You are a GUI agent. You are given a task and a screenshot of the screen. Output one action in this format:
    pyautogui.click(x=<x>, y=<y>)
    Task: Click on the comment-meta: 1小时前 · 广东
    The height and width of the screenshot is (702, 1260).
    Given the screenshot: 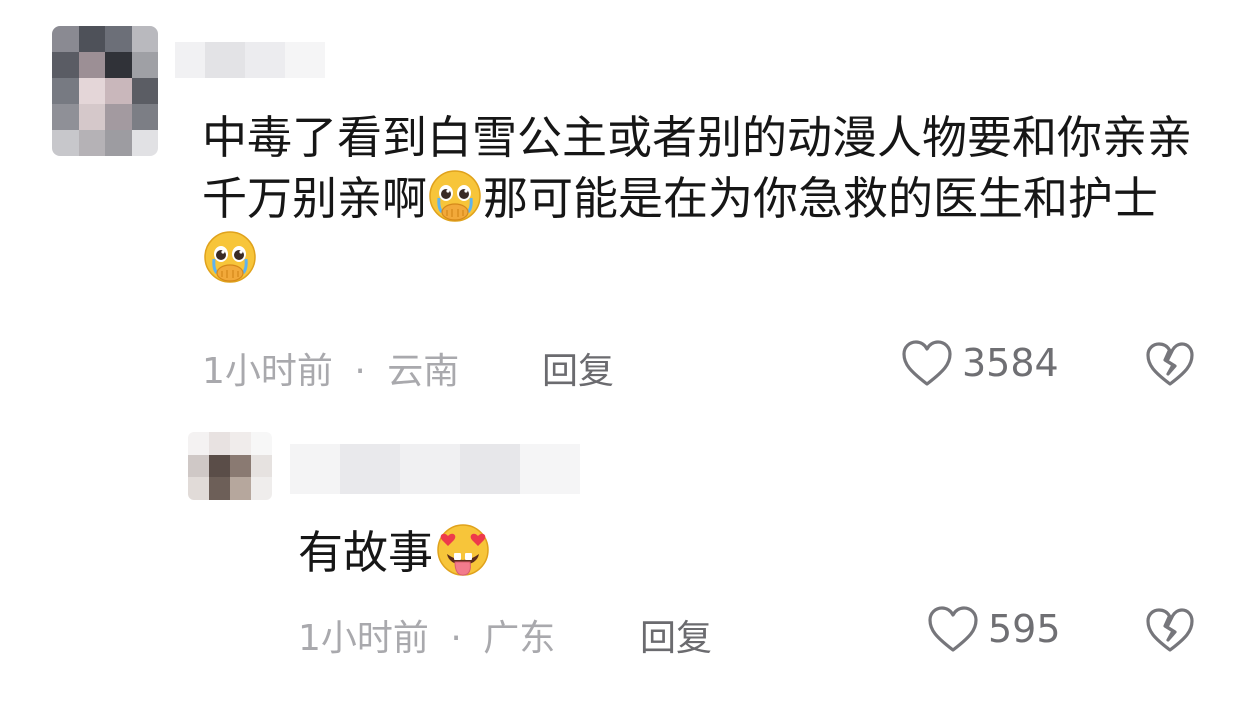 What is the action you would take?
    pyautogui.click(x=426, y=635)
    